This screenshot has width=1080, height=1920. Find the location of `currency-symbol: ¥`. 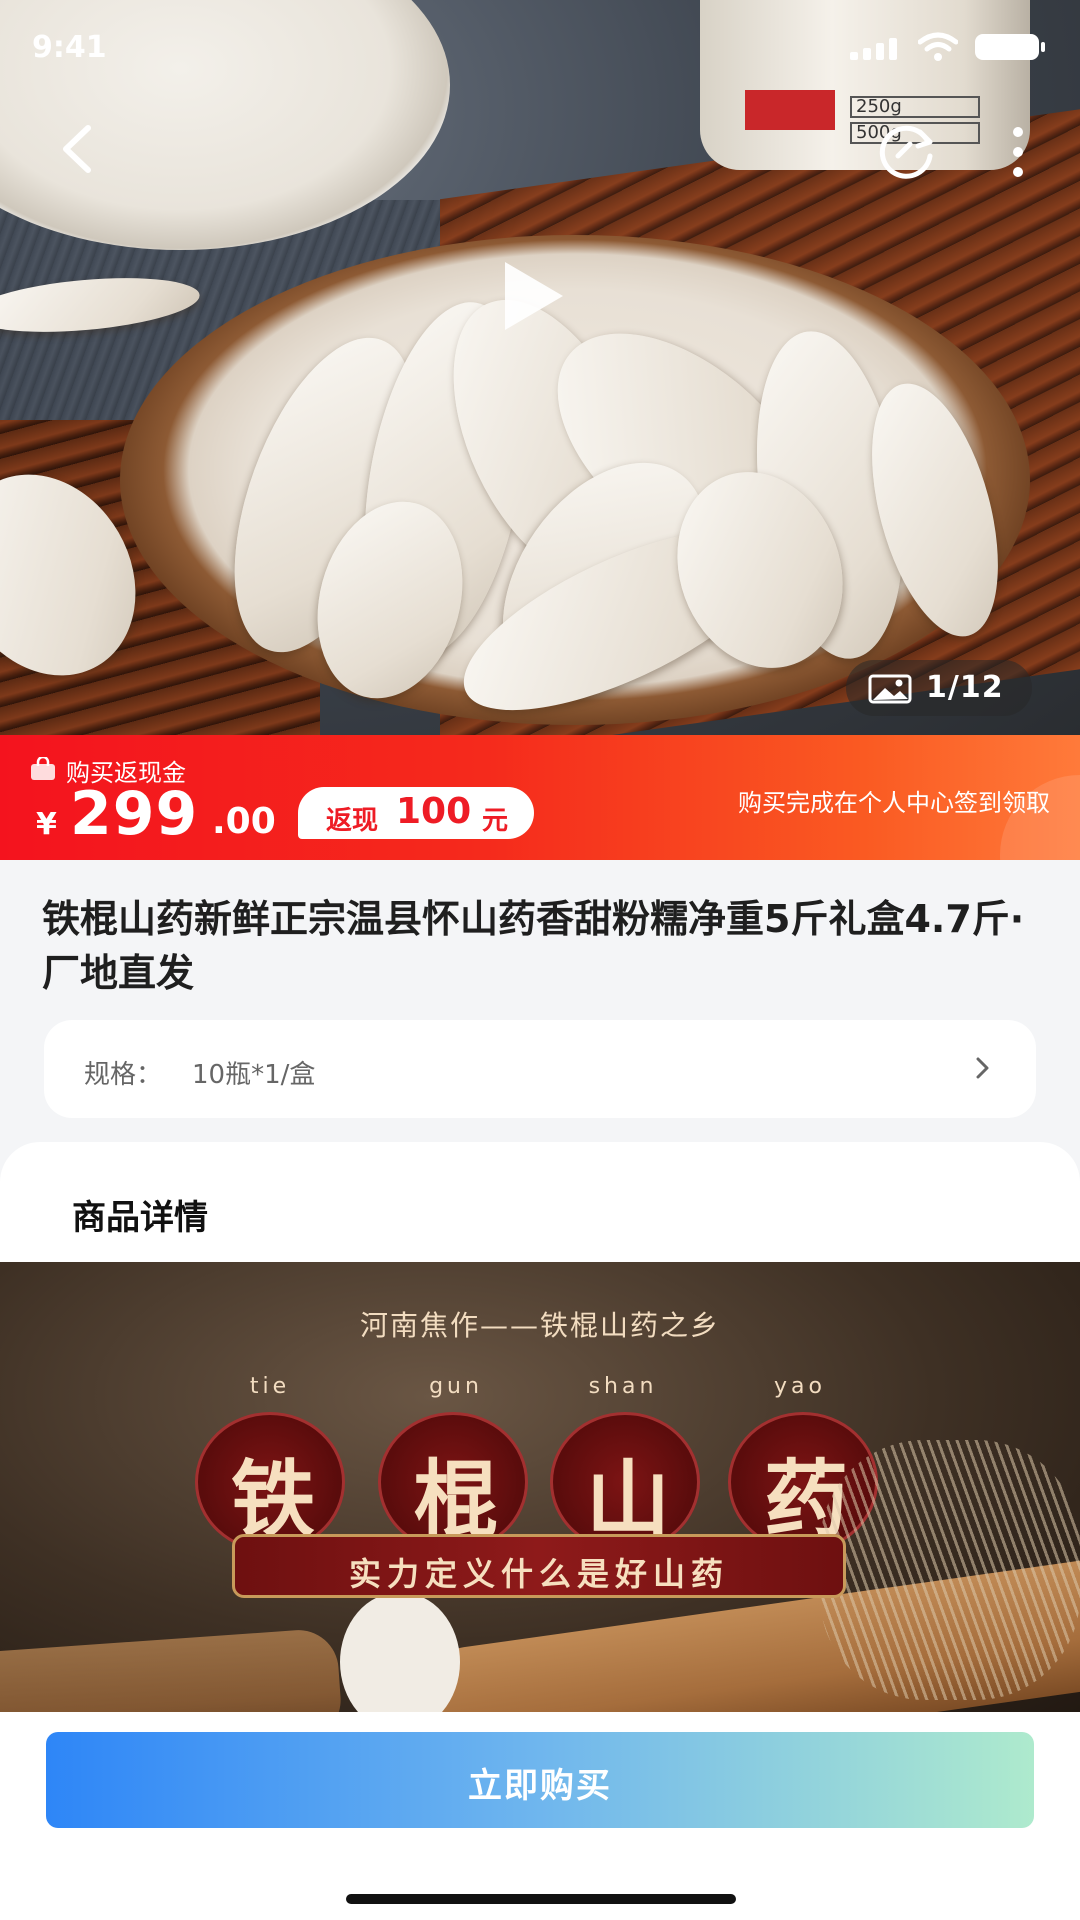

currency-symbol: ¥ is located at coordinates (46, 824).